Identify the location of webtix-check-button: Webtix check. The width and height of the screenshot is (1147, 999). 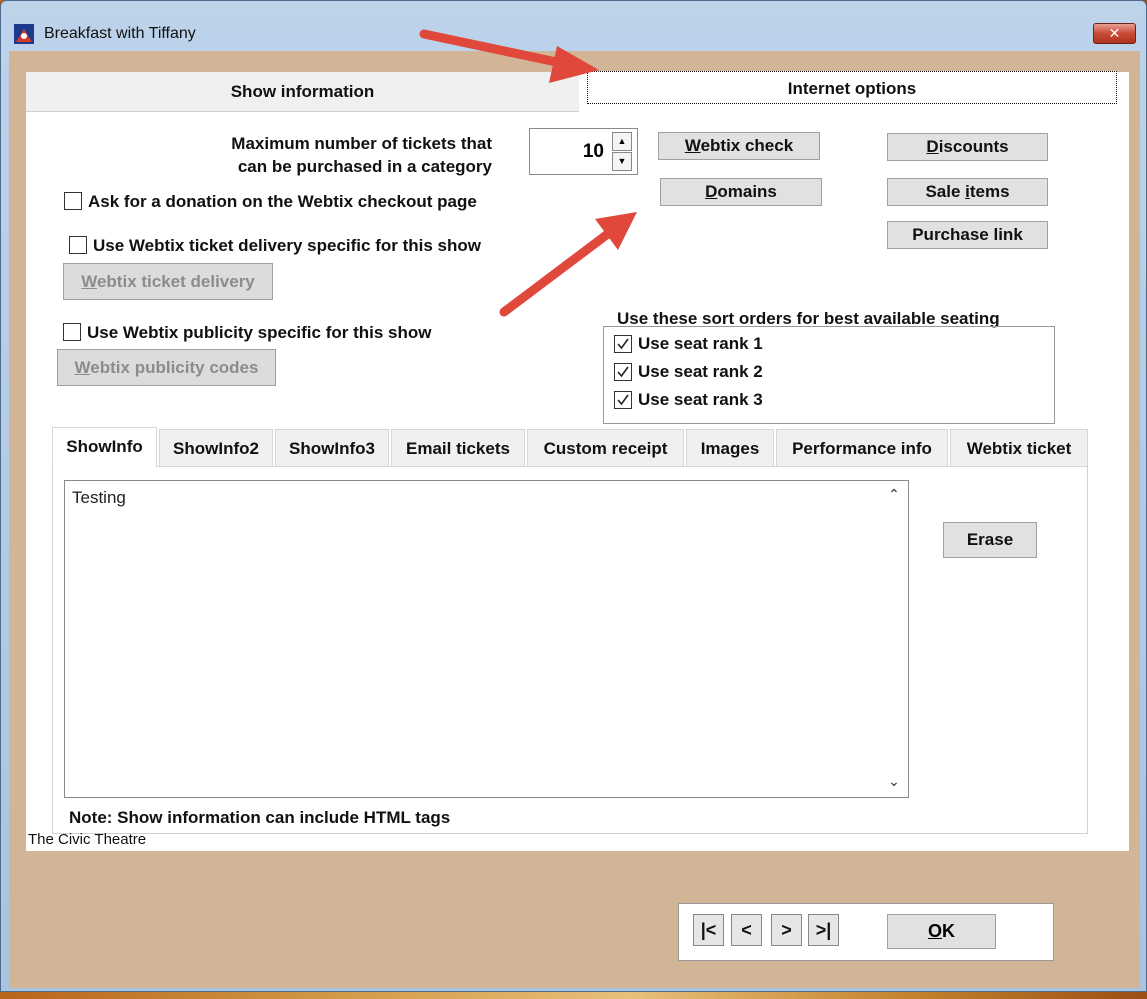
(739, 146).